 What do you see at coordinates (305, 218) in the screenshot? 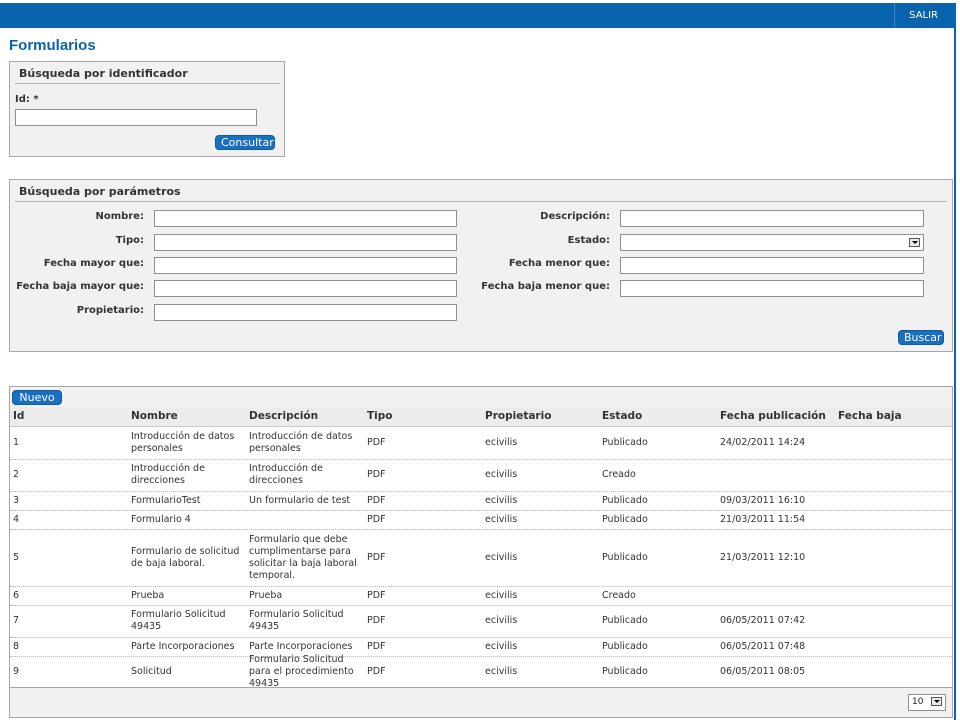
I see `nombre-input` at bounding box center [305, 218].